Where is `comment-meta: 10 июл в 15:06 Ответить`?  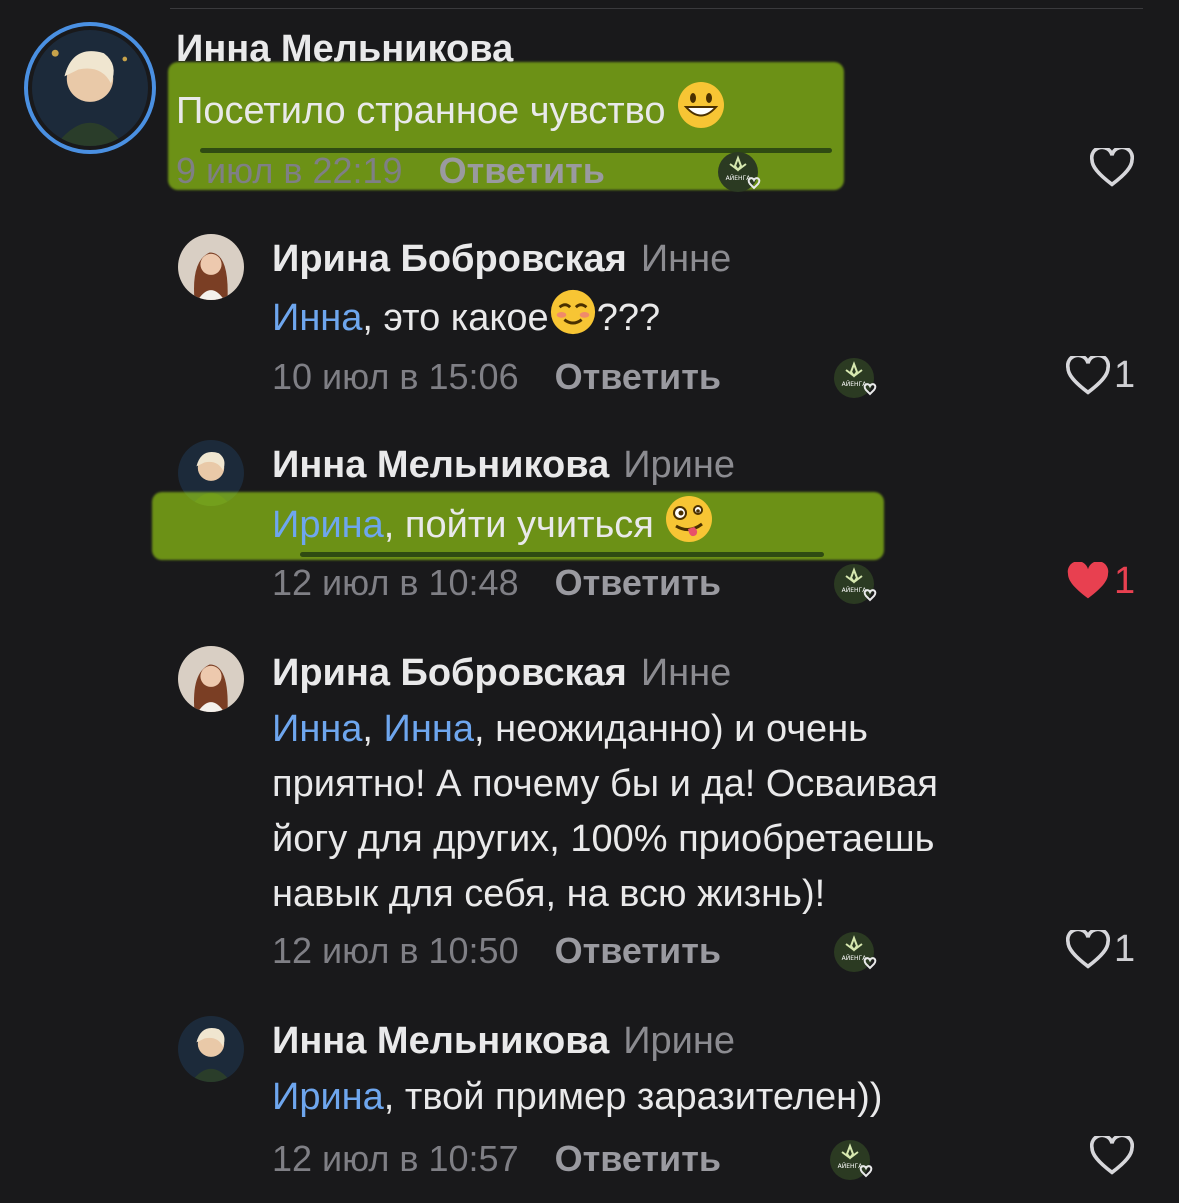 comment-meta: 10 июл в 15:06 Ответить is located at coordinates (496, 377).